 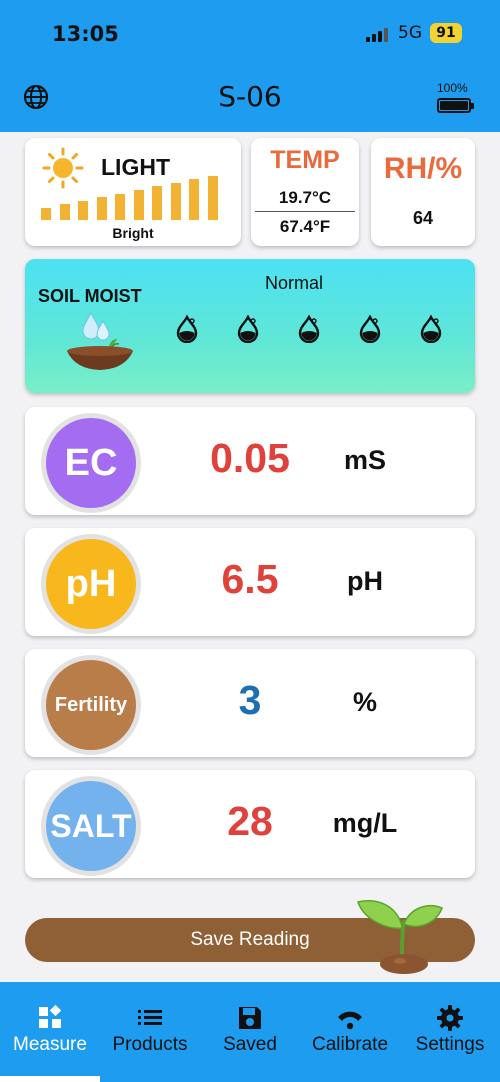 What do you see at coordinates (423, 168) in the screenshot?
I see `humidity-label: RH/%` at bounding box center [423, 168].